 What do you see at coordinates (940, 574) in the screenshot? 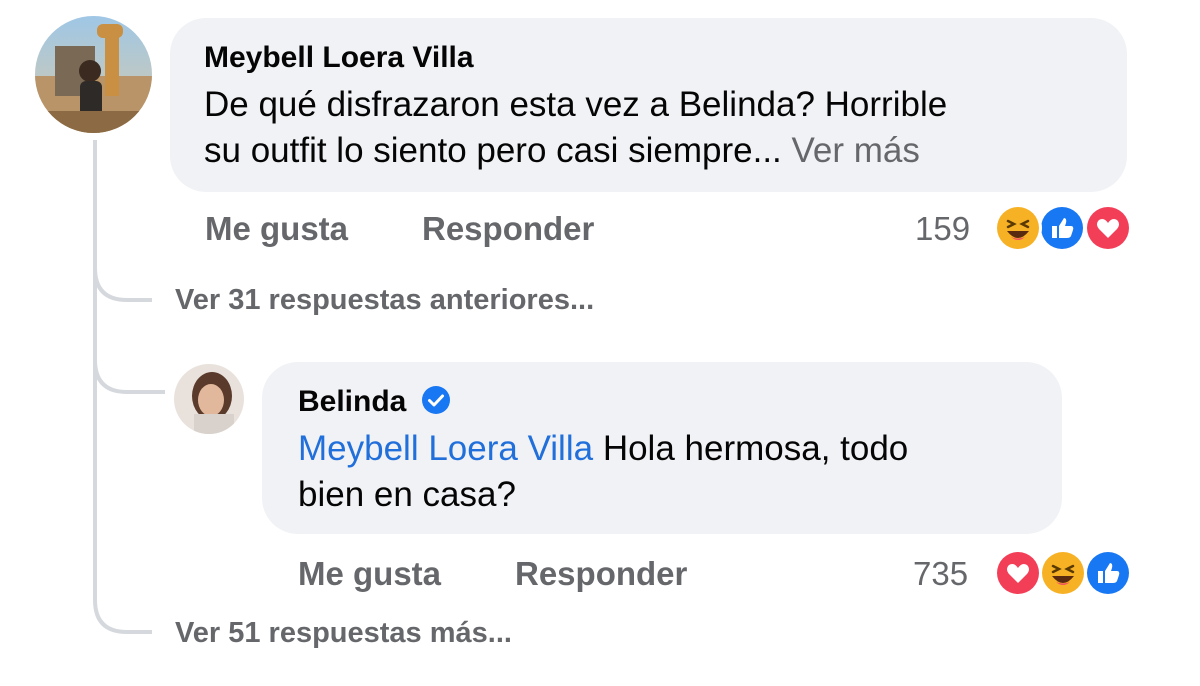
I see `reaction-count: 735` at bounding box center [940, 574].